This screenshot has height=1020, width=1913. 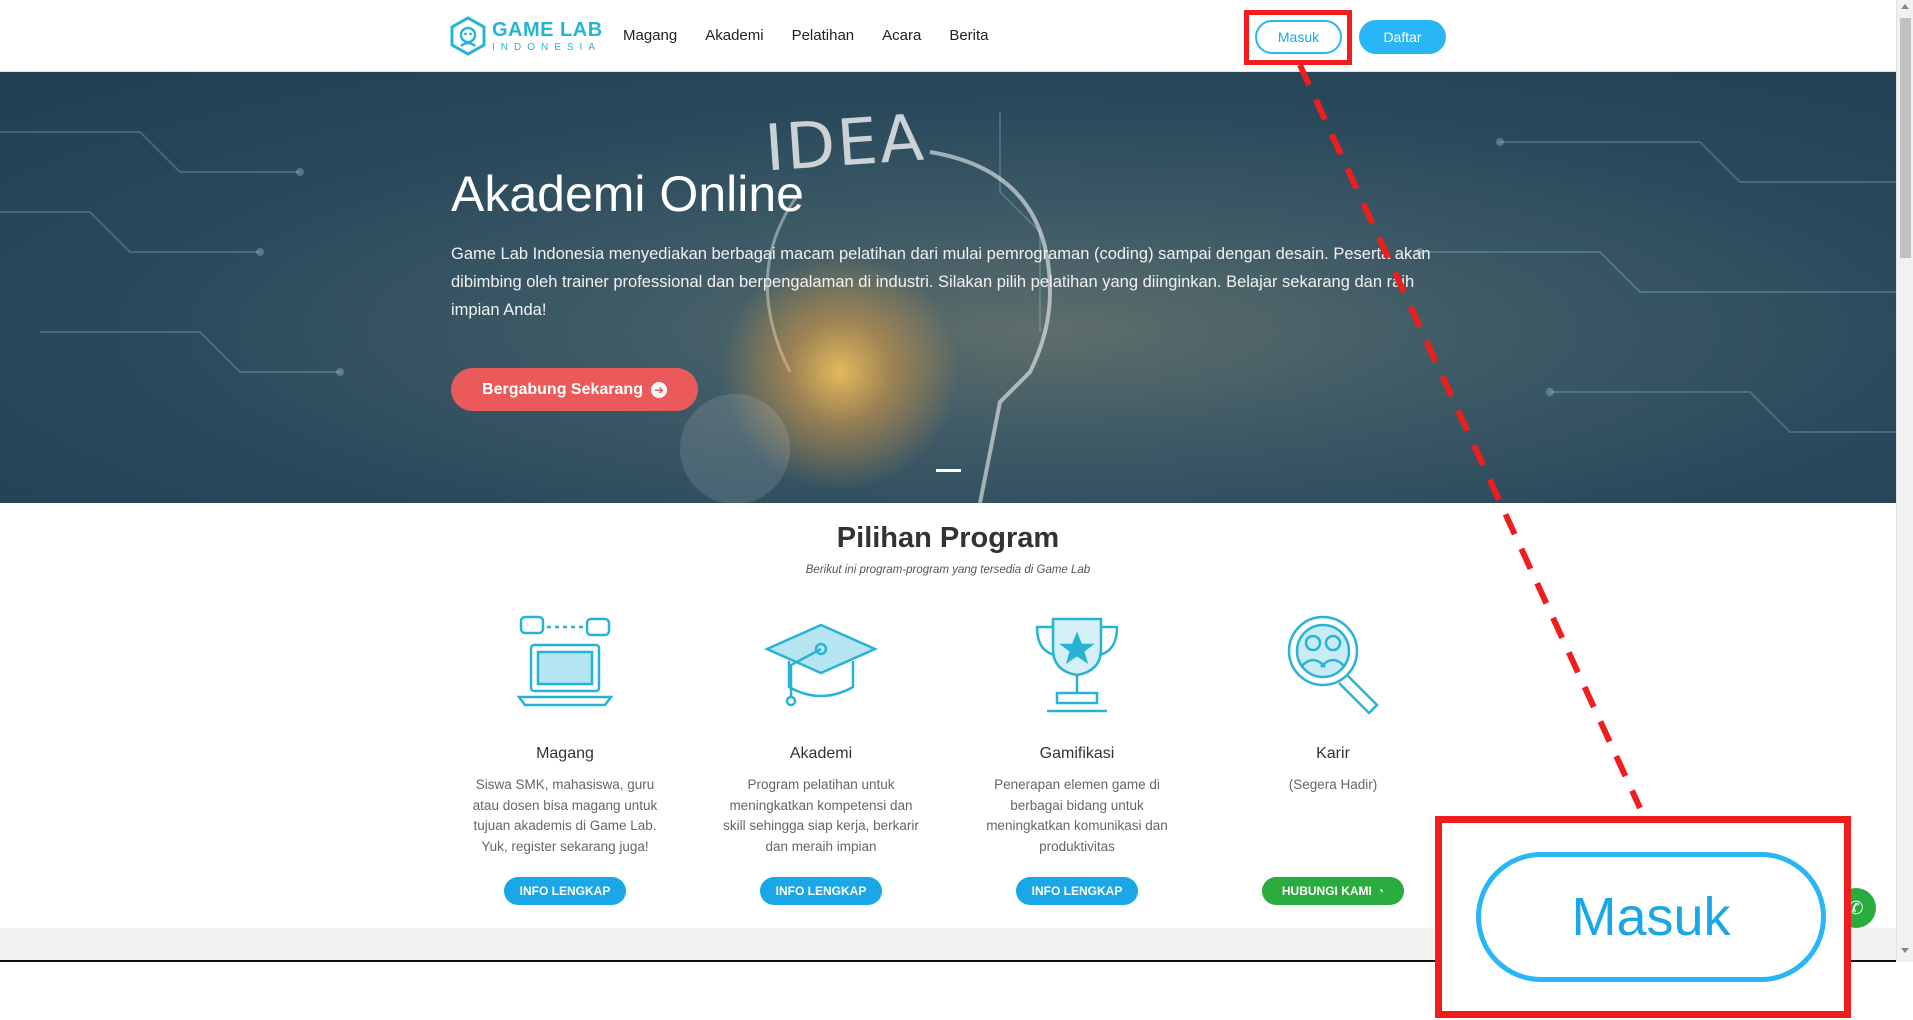 What do you see at coordinates (650, 35) in the screenshot?
I see `nav-item-magang: Magang` at bounding box center [650, 35].